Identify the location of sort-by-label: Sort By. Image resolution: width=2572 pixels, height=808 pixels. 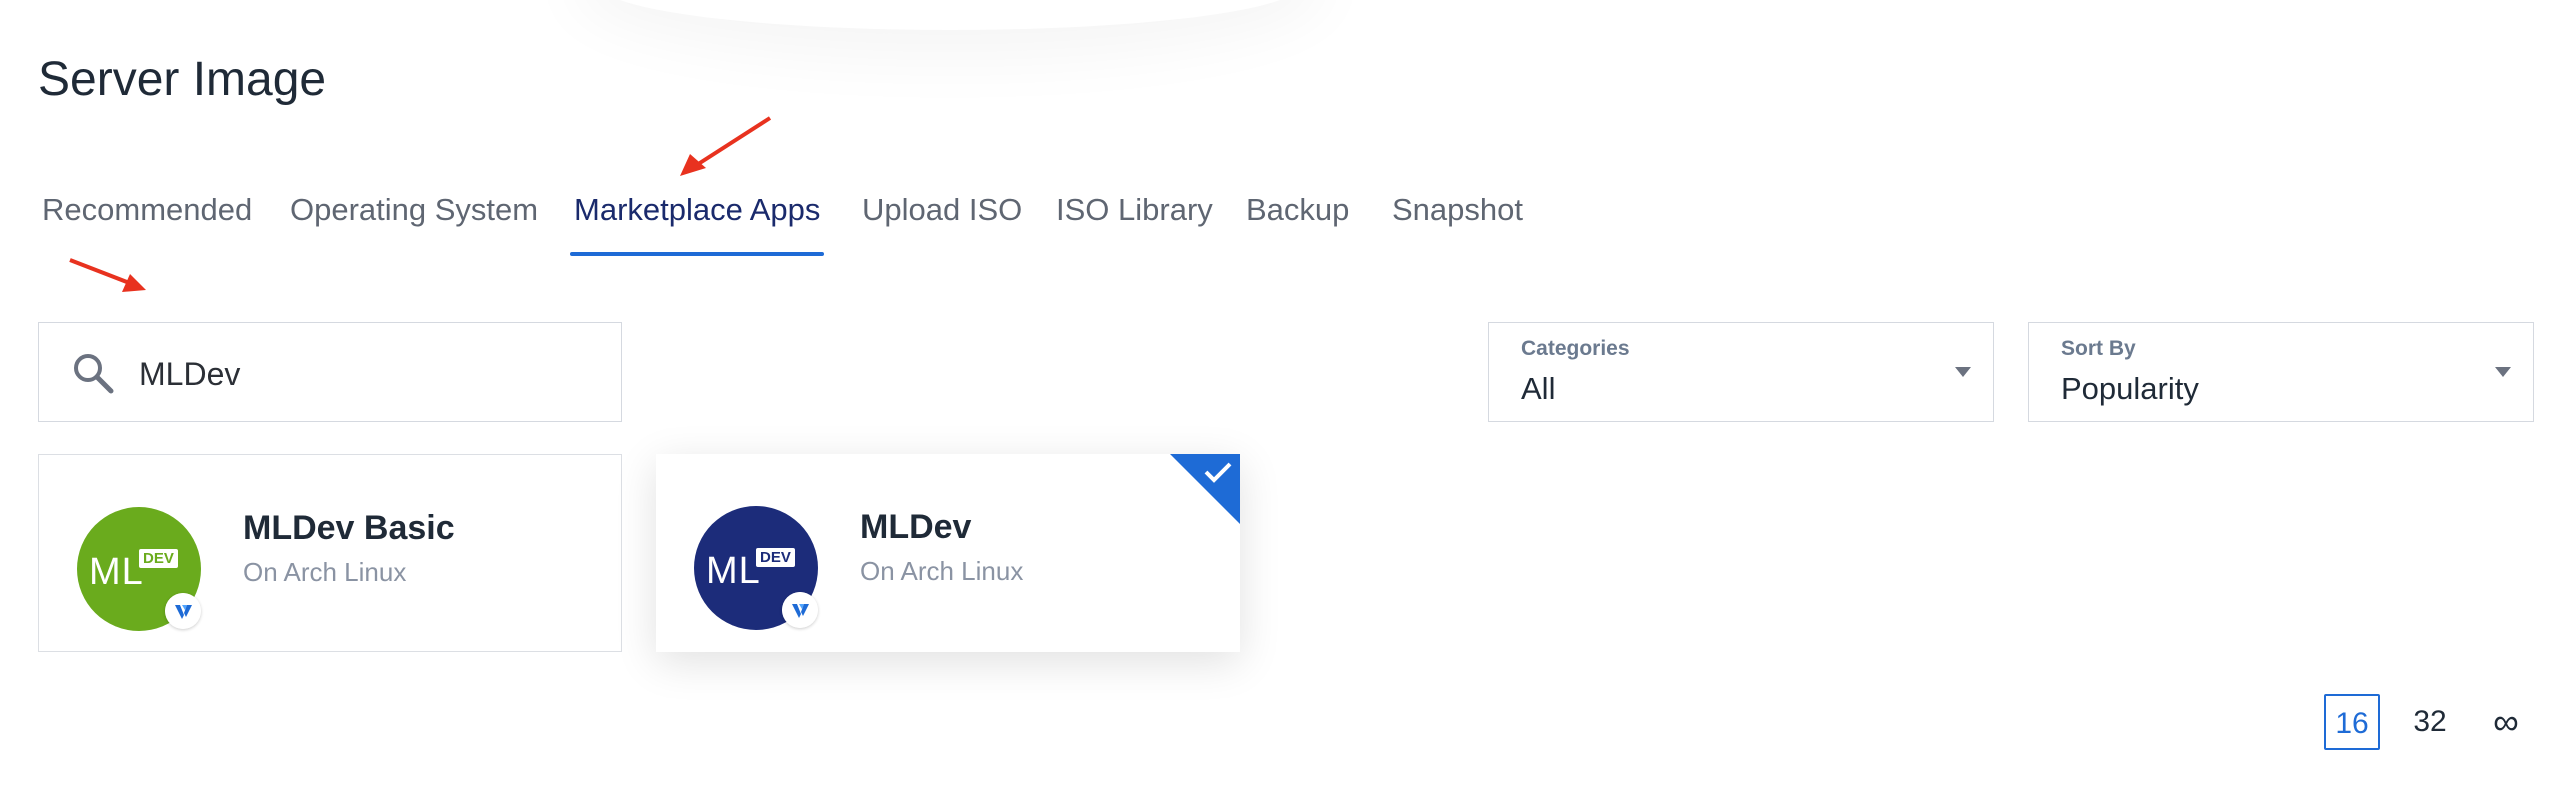
(2098, 348).